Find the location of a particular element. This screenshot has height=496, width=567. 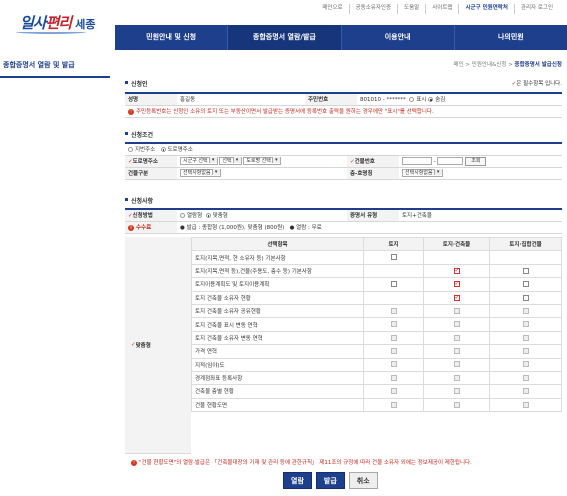

required-note: ✓은 필수항목 입니다. is located at coordinates (536, 84).